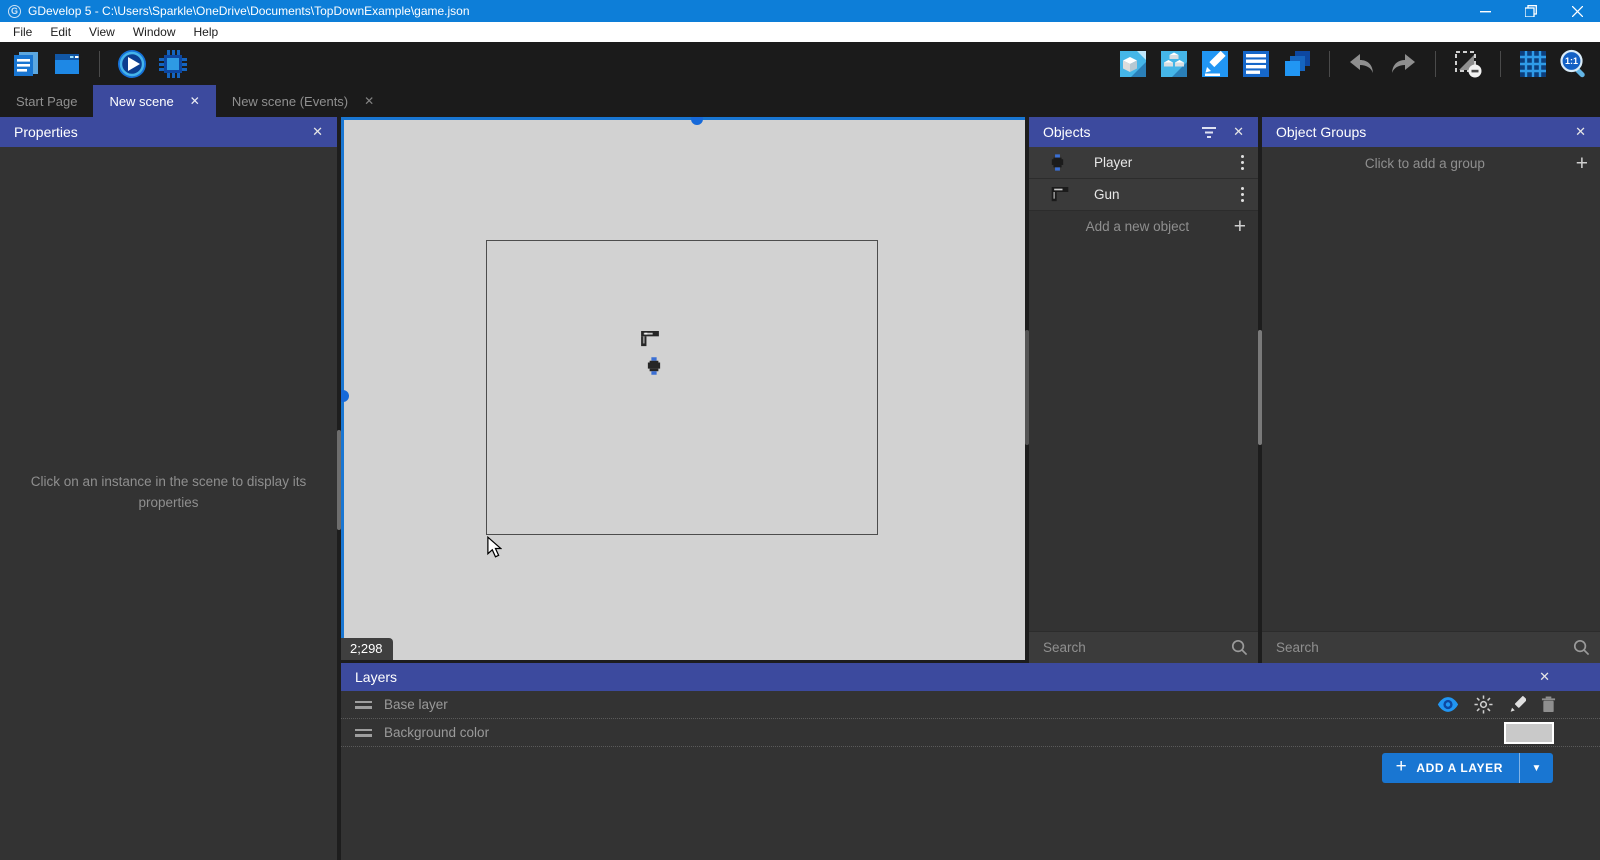 The image size is (1600, 860). What do you see at coordinates (697, 121) in the screenshot?
I see `window-handle-top` at bounding box center [697, 121].